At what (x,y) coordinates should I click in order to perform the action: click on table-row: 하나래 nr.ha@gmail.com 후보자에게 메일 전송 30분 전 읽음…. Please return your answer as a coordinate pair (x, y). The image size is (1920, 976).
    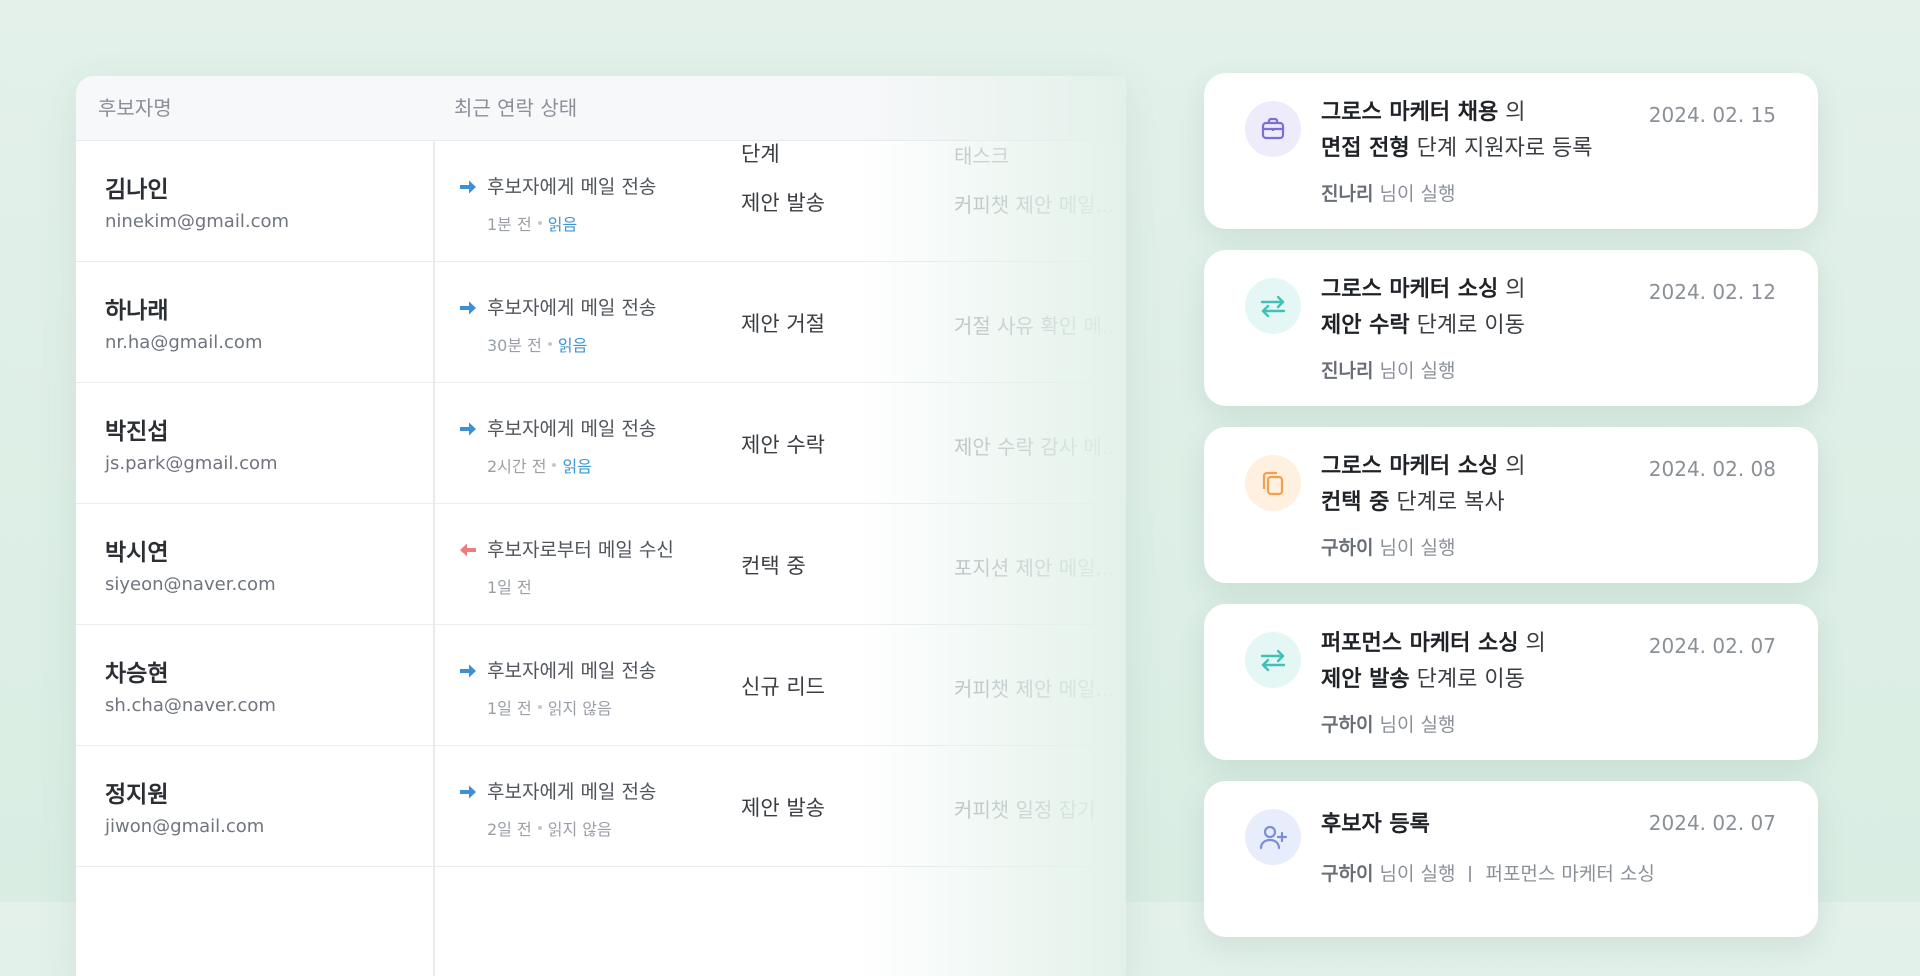
    Looking at the image, I should click on (601, 322).